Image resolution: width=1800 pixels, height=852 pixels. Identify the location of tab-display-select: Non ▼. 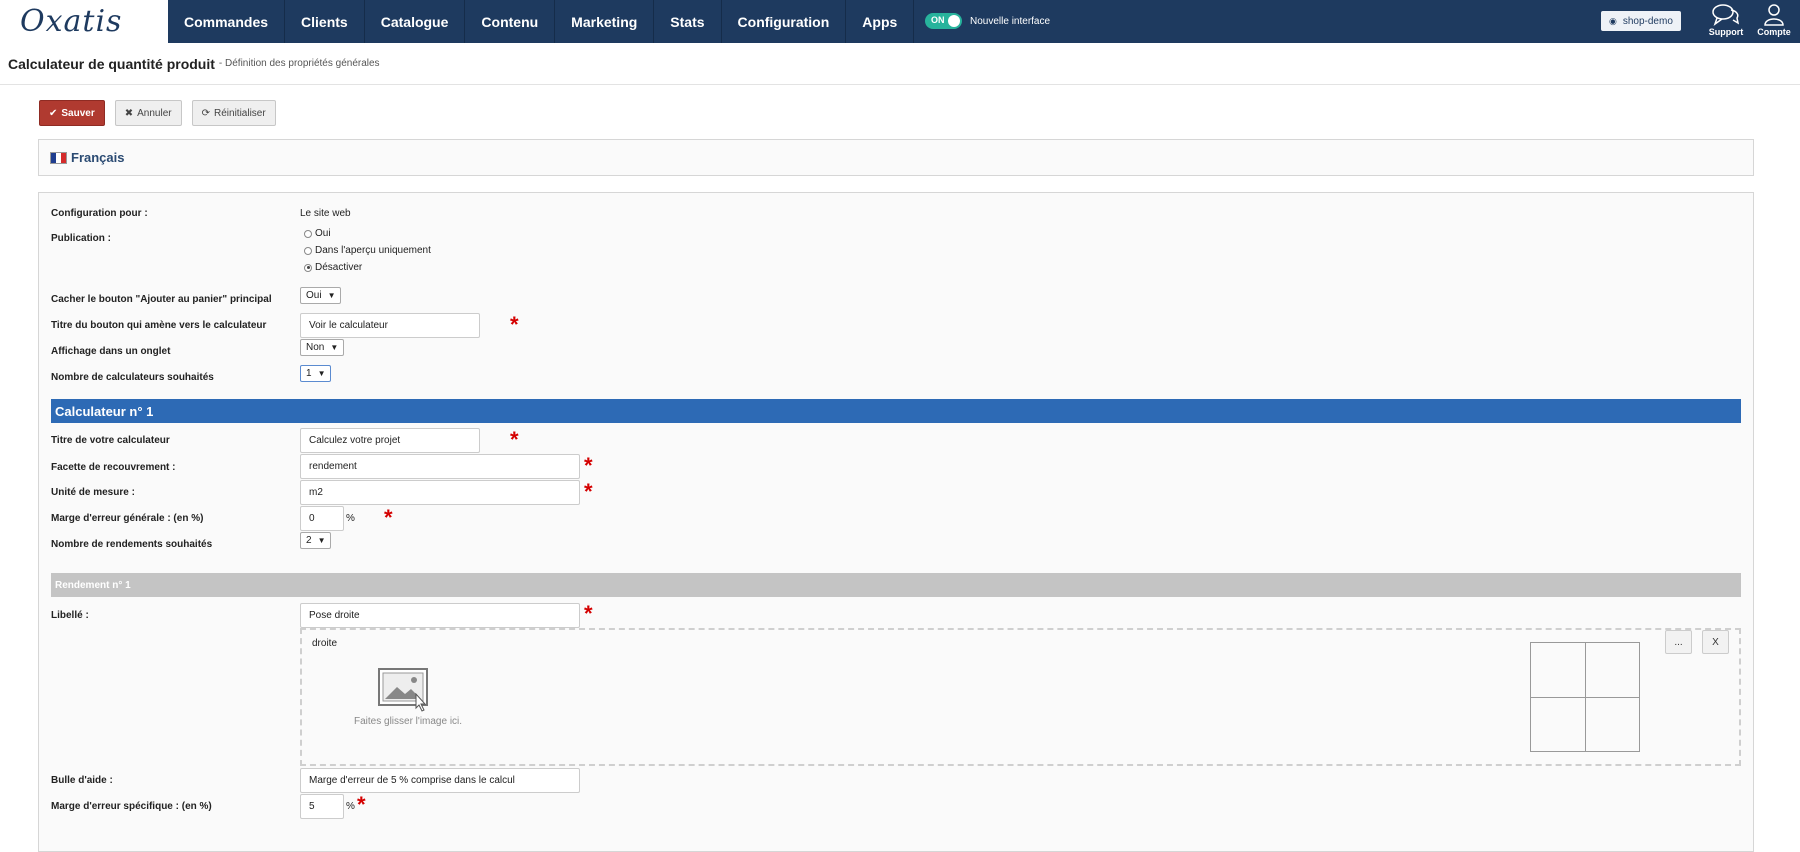
(322, 347).